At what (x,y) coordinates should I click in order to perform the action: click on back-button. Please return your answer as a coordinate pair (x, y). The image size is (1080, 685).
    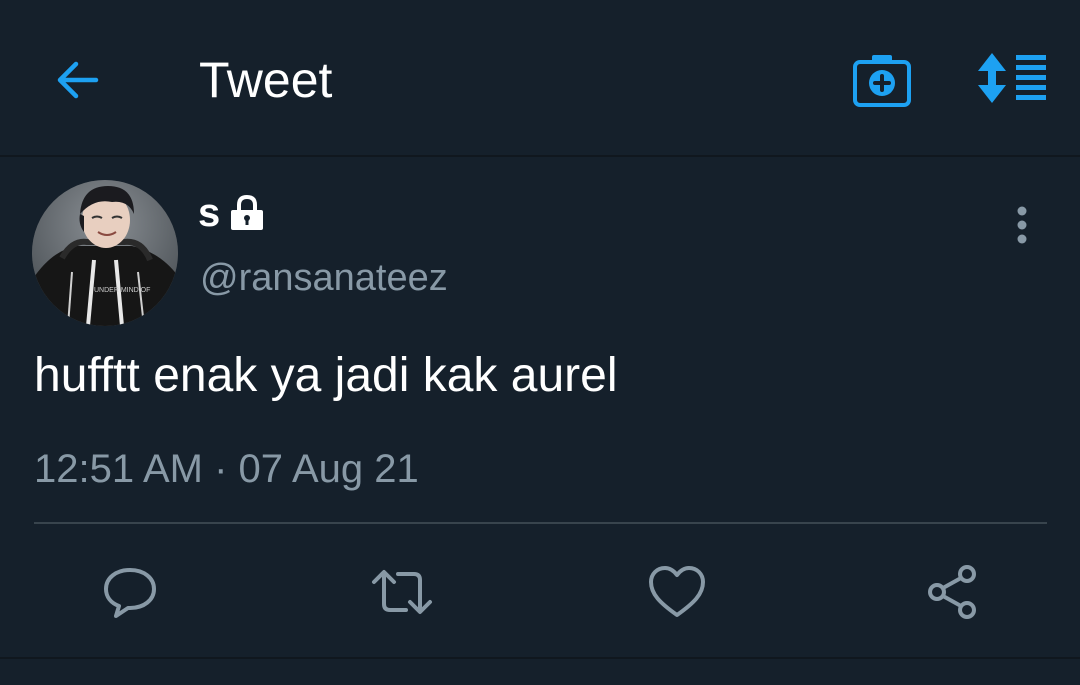
    Looking at the image, I should click on (76, 80).